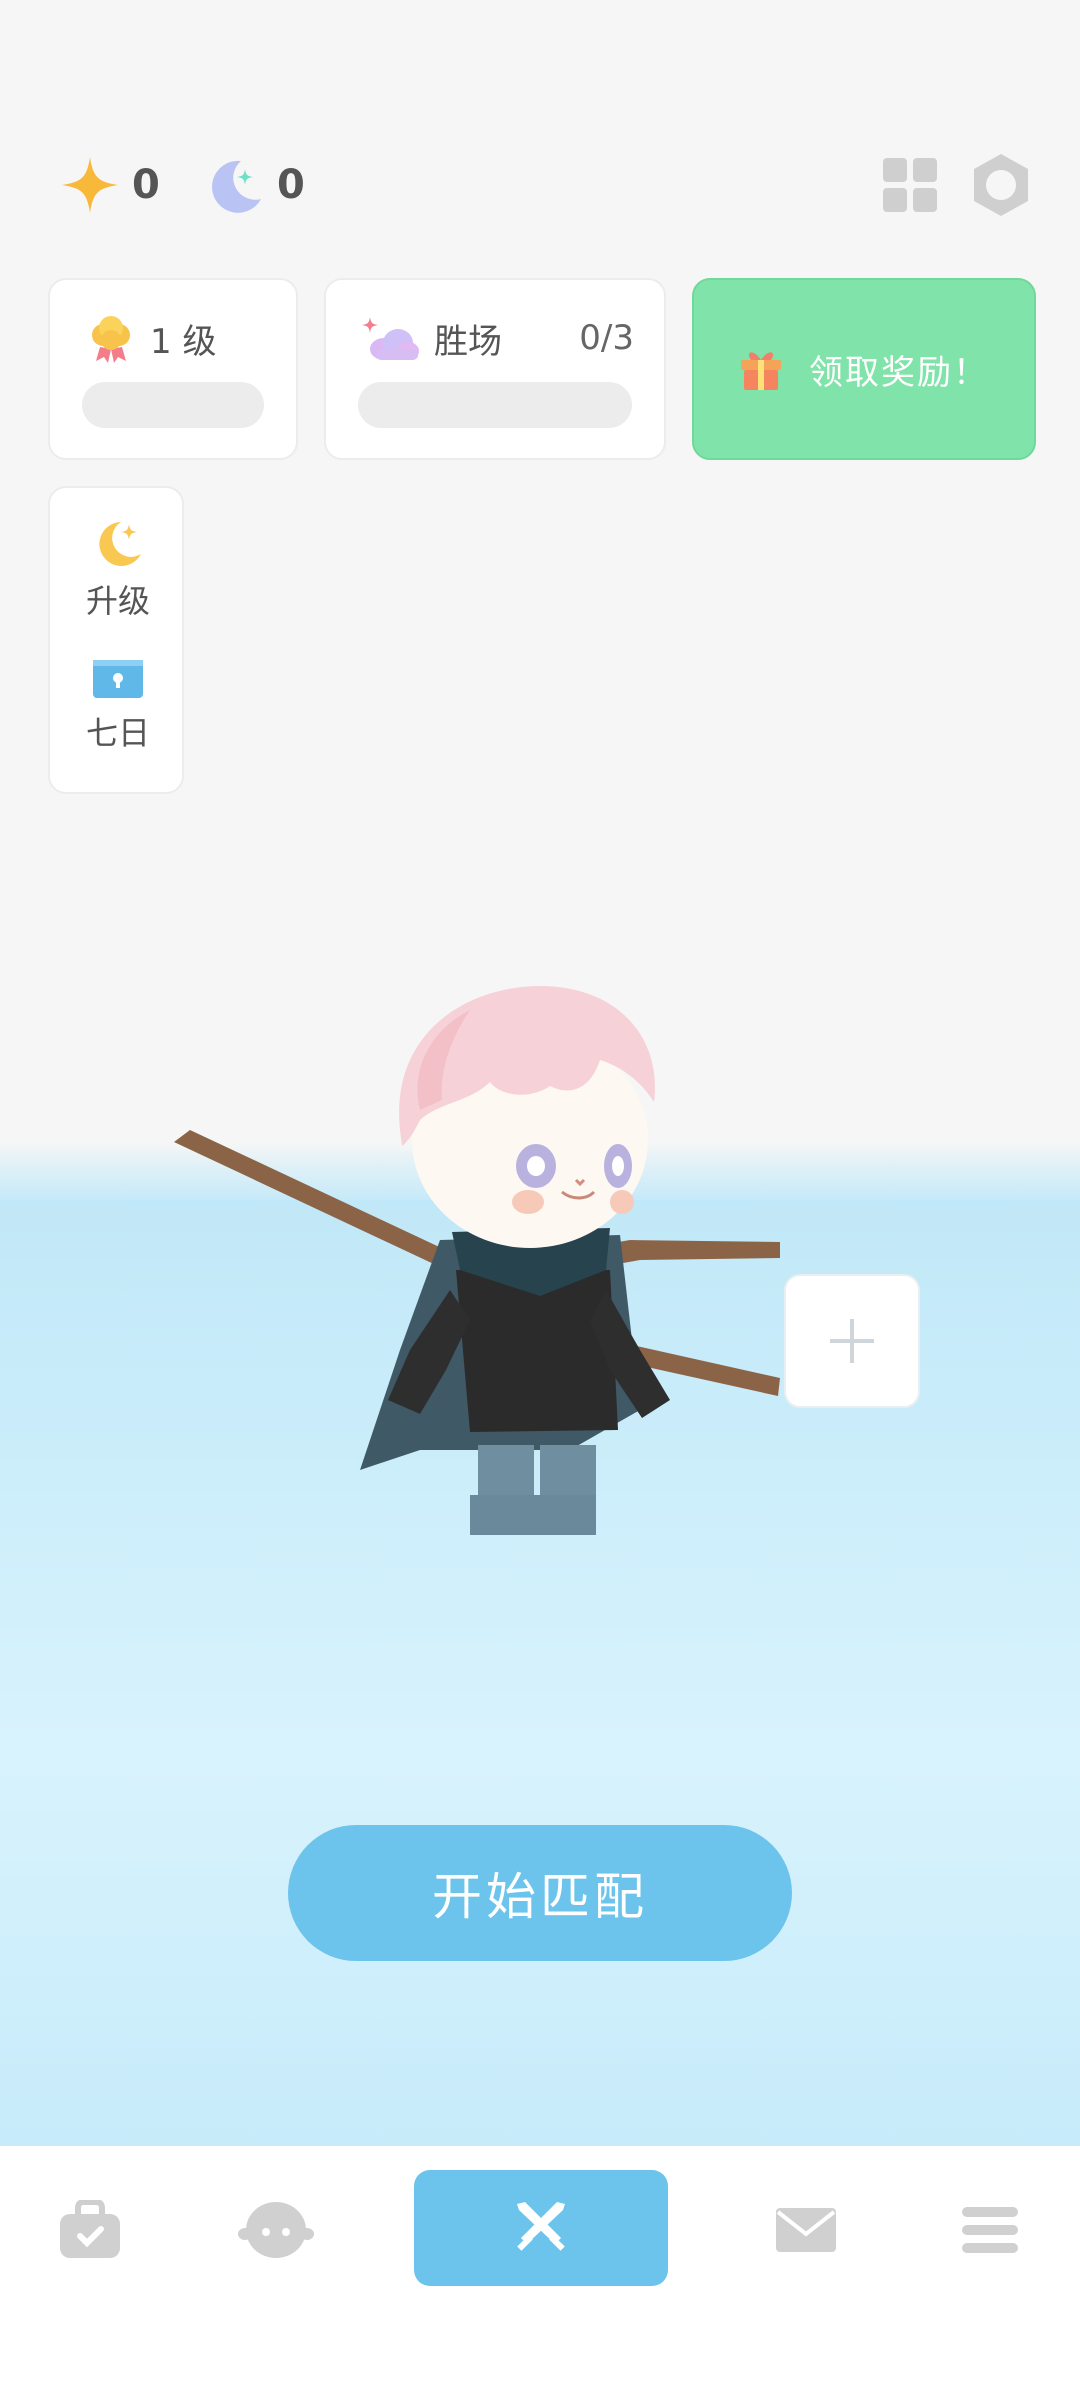  Describe the element at coordinates (117, 601) in the screenshot. I see `upgrade-label: 升级` at that location.